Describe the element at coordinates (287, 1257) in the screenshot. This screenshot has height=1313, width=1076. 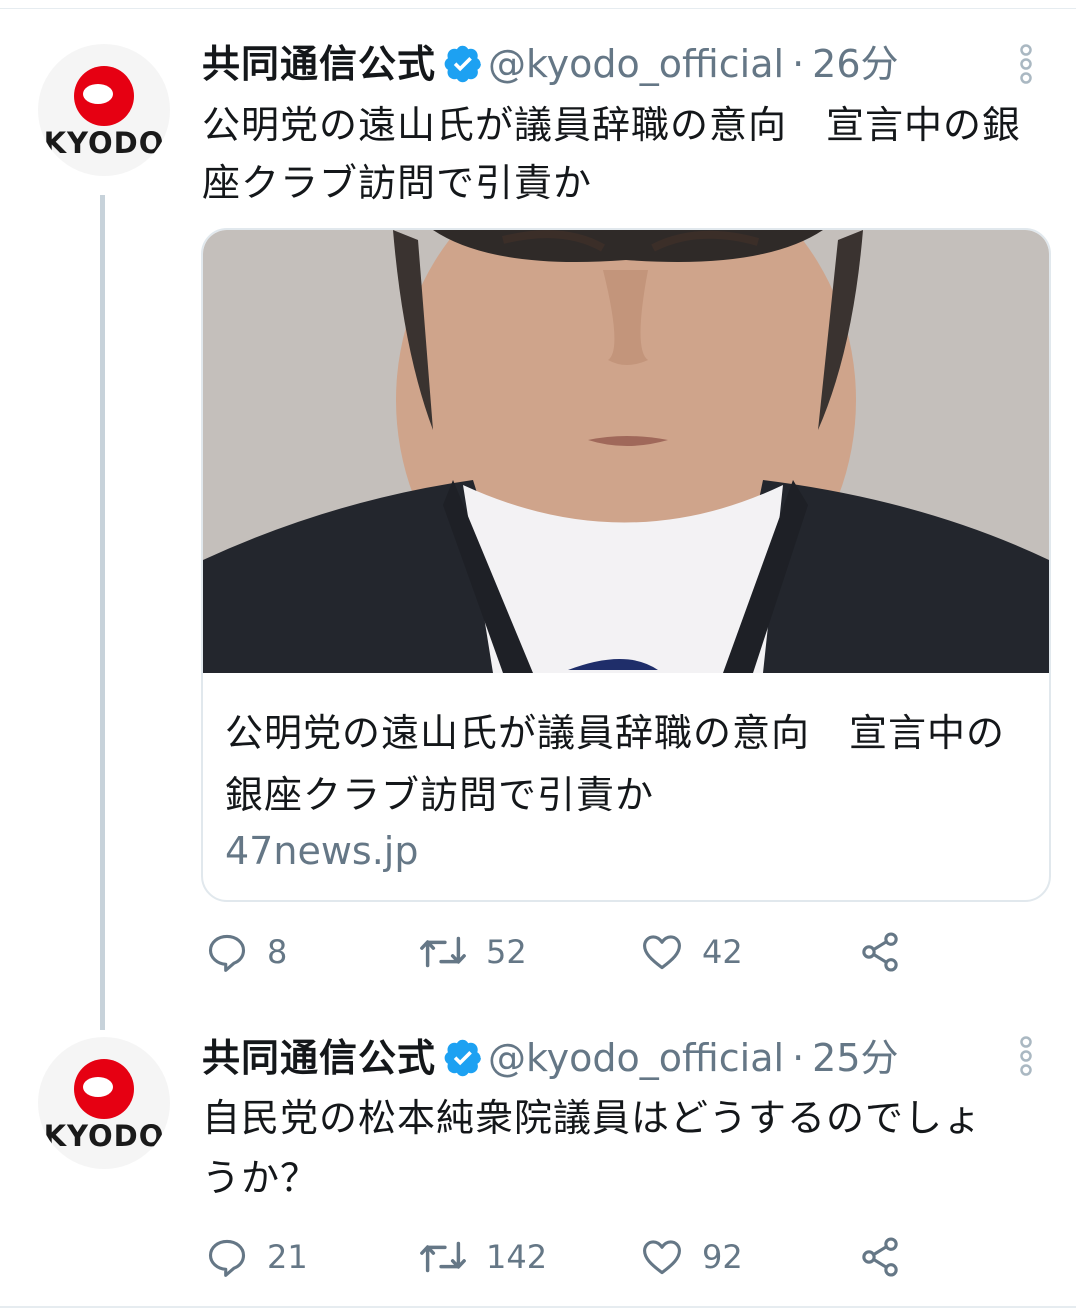
I see `reply-count: 21` at that location.